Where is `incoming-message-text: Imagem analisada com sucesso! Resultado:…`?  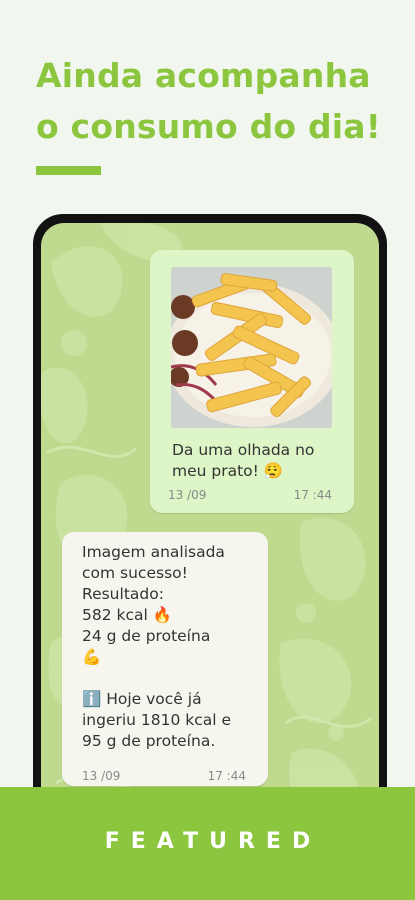
incoming-message-text: Imagem analisada com sucesso! Resultado:… is located at coordinates (157, 646).